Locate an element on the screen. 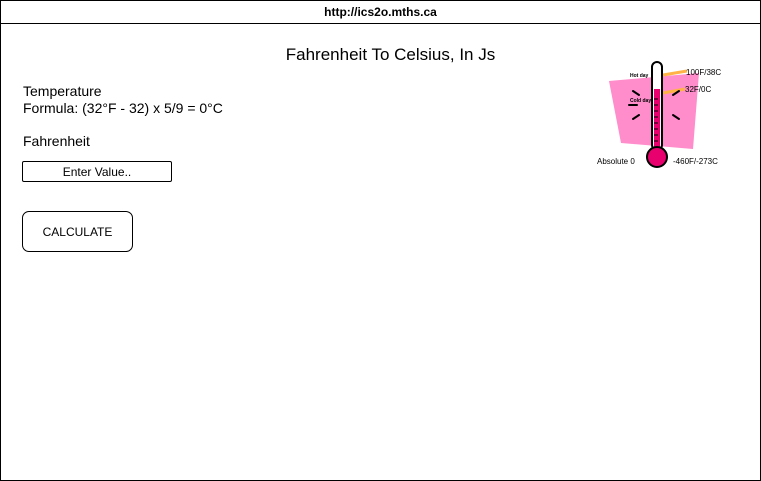 This screenshot has height=481, width=761. url-bar: http://ics2o.mths.ca is located at coordinates (380, 12).